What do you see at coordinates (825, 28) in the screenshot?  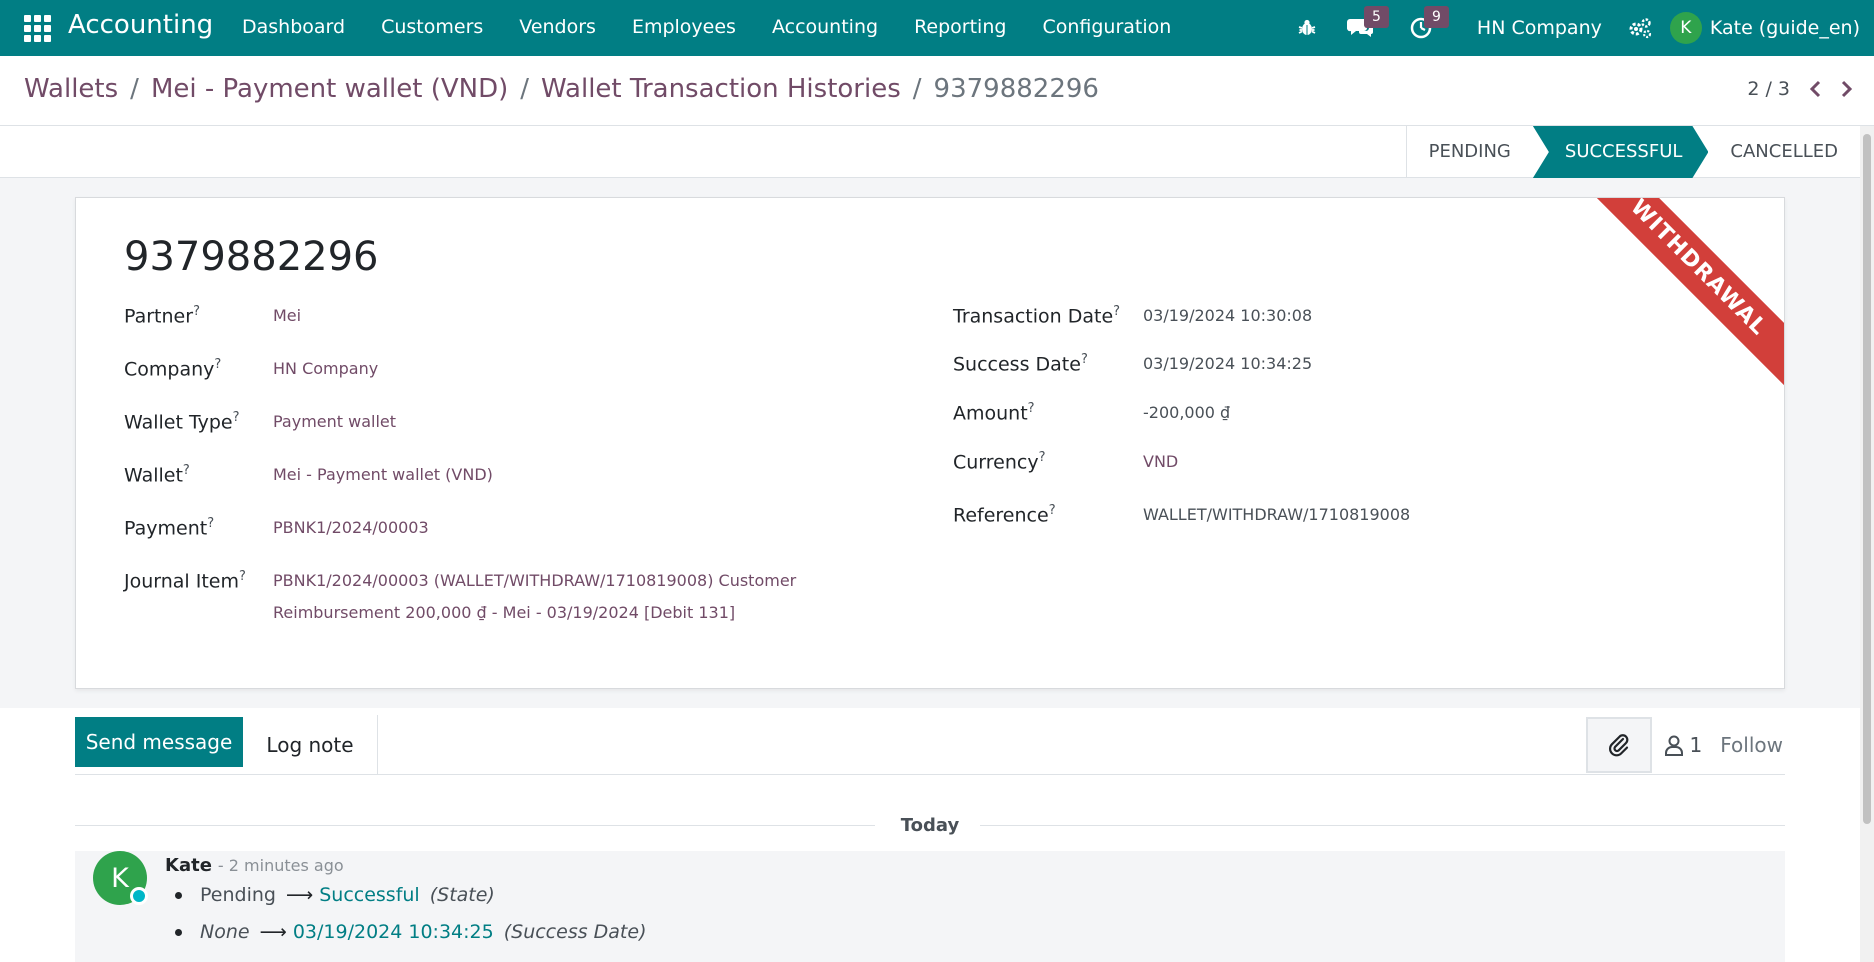 I see `menu-accounting: Accounting` at bounding box center [825, 28].